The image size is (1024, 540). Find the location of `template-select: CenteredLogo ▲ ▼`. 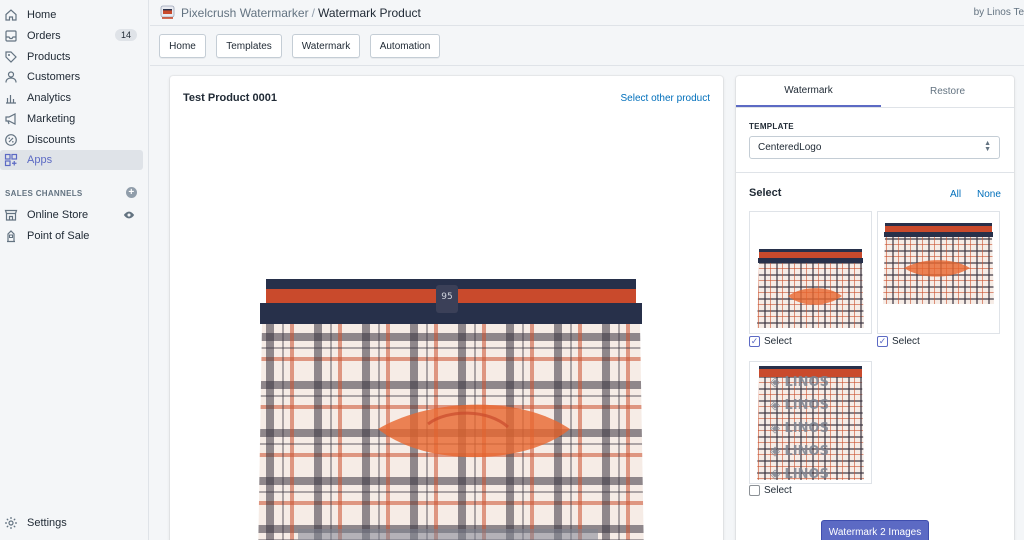

template-select: CenteredLogo ▲ ▼ is located at coordinates (874, 147).